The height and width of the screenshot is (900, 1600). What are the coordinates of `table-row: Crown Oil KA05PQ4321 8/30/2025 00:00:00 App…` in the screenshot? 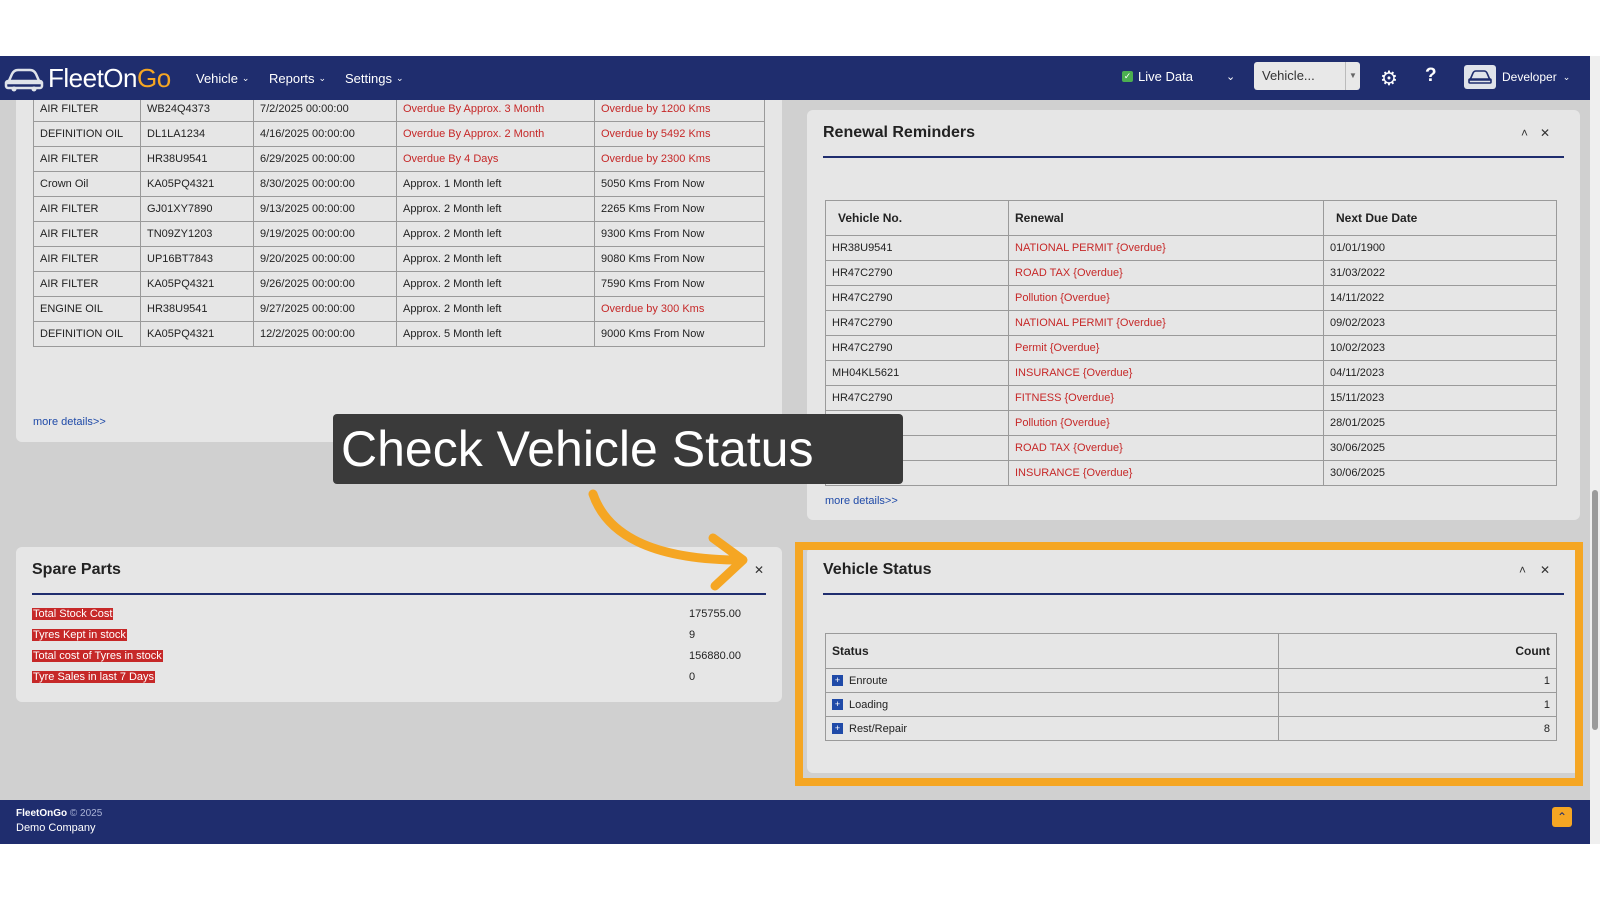 It's located at (399, 184).